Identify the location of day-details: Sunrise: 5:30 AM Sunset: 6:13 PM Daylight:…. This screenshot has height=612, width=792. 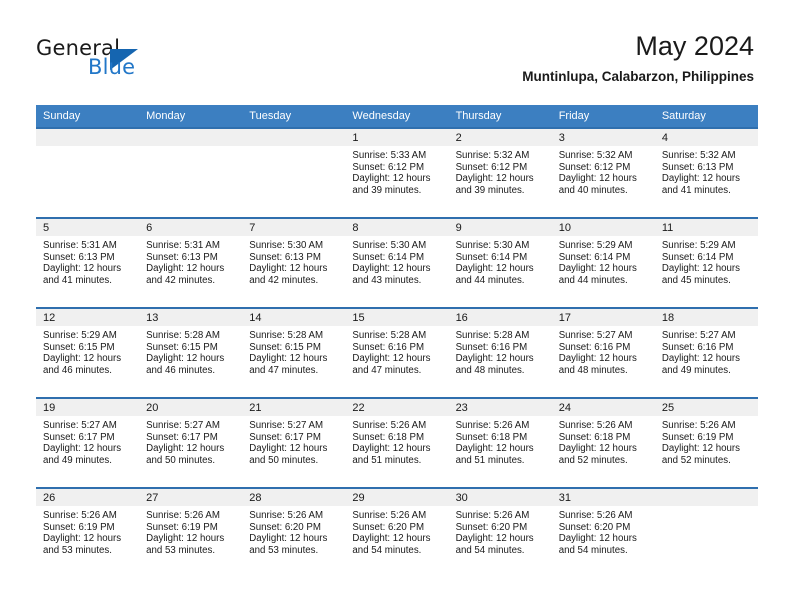
(293, 261).